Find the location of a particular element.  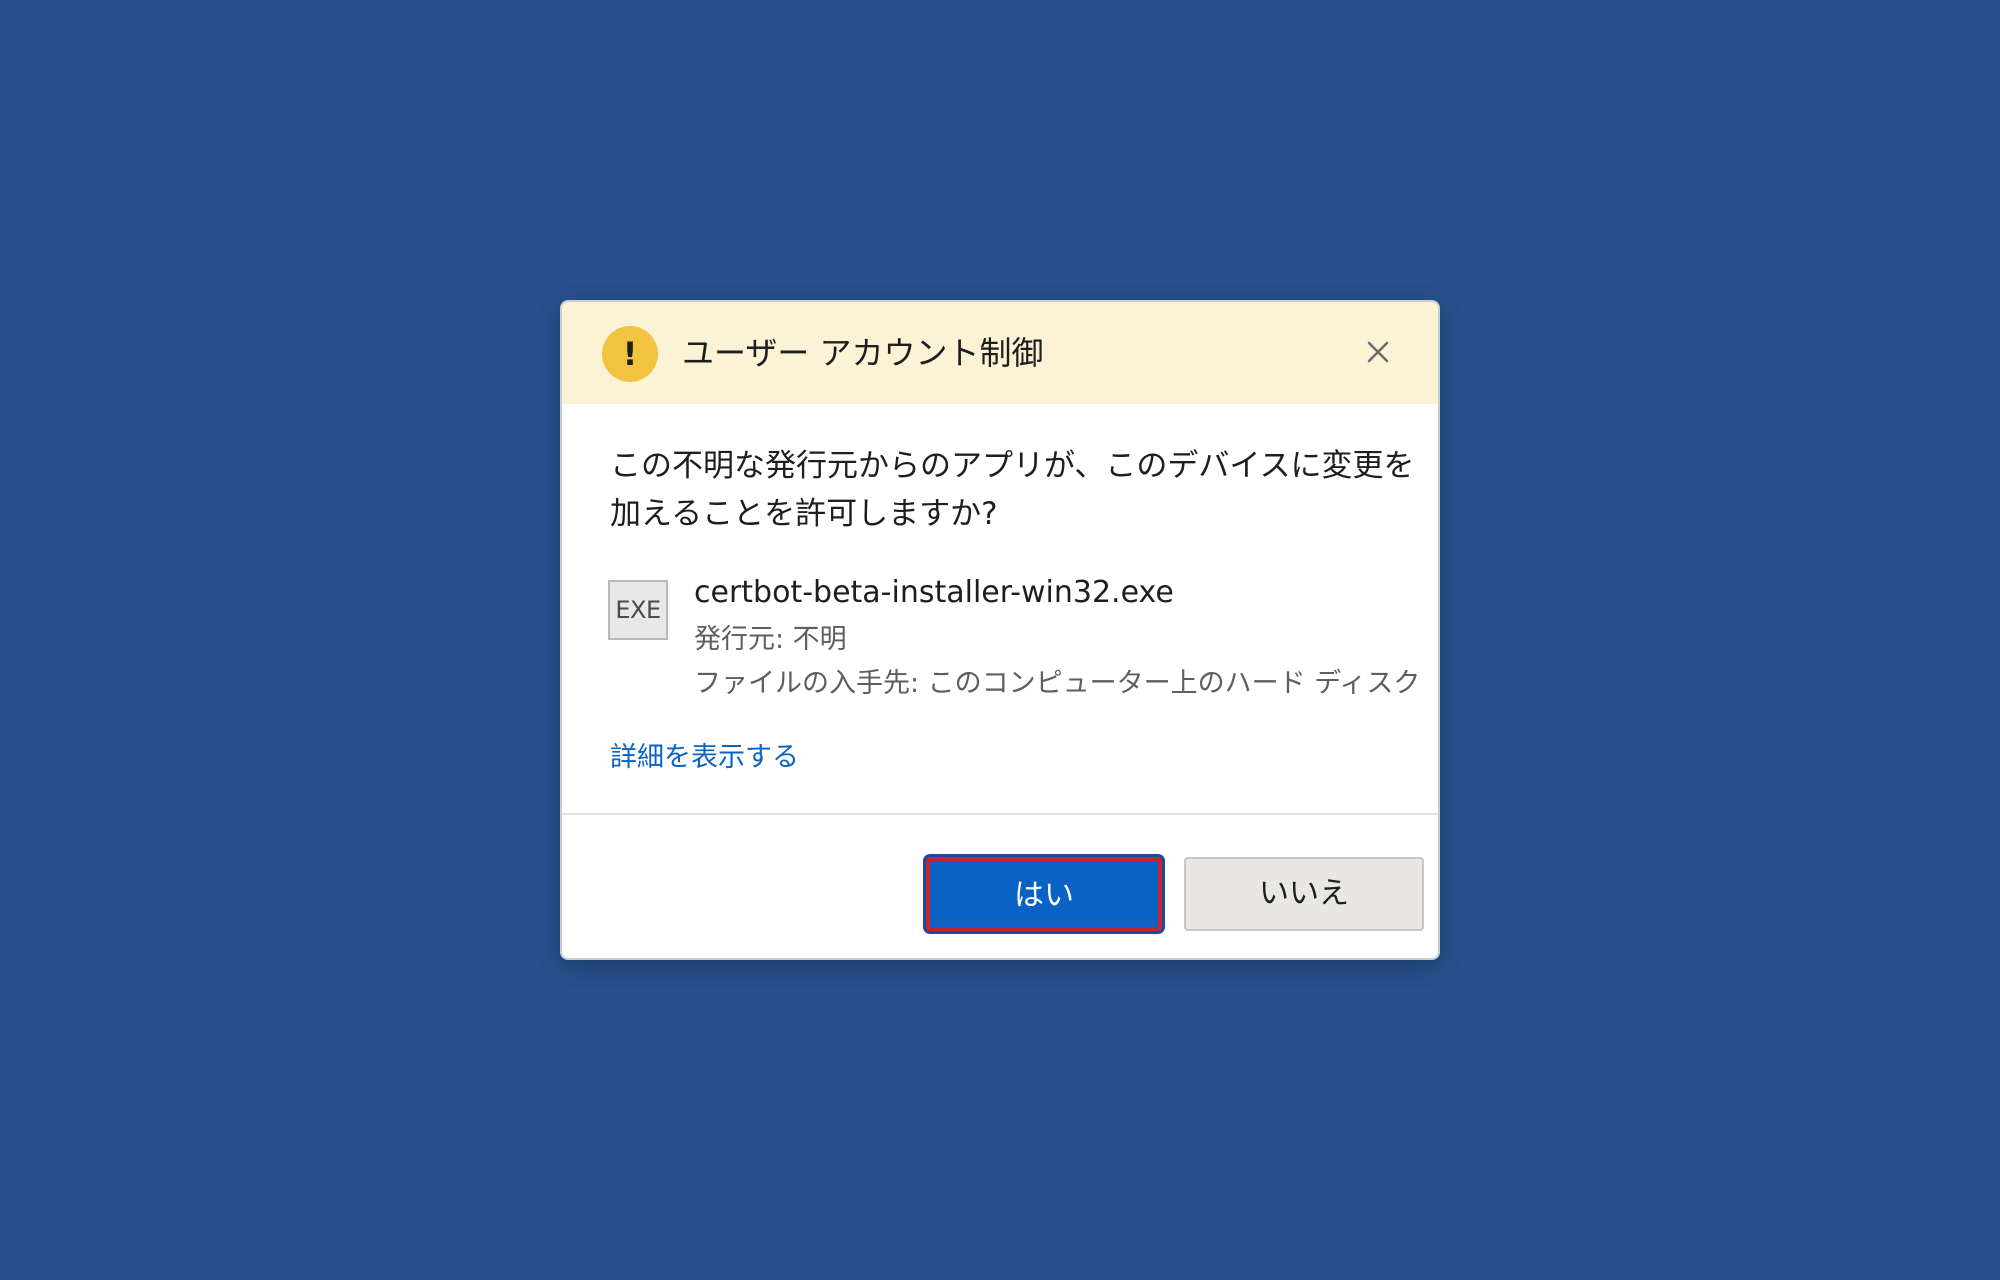

yes-button: はい is located at coordinates (1044, 894).